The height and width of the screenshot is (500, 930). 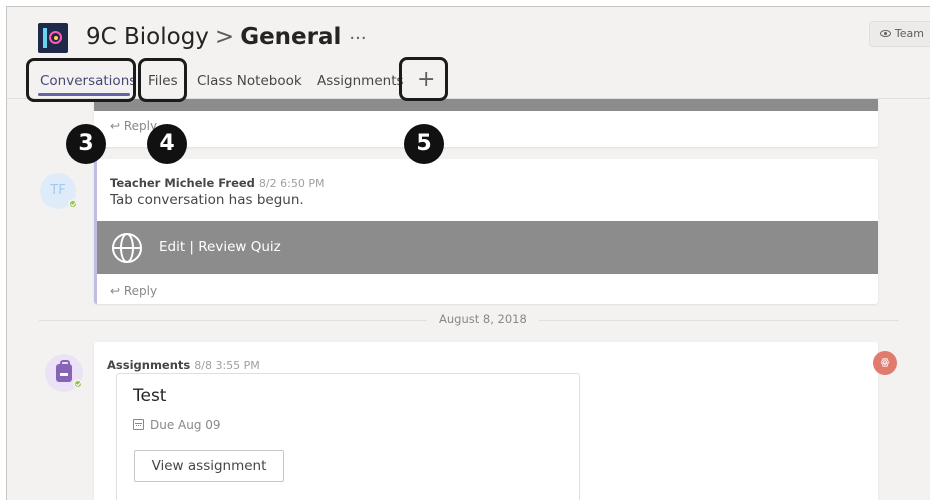 I want to click on previous-tab-band, so click(x=486, y=105).